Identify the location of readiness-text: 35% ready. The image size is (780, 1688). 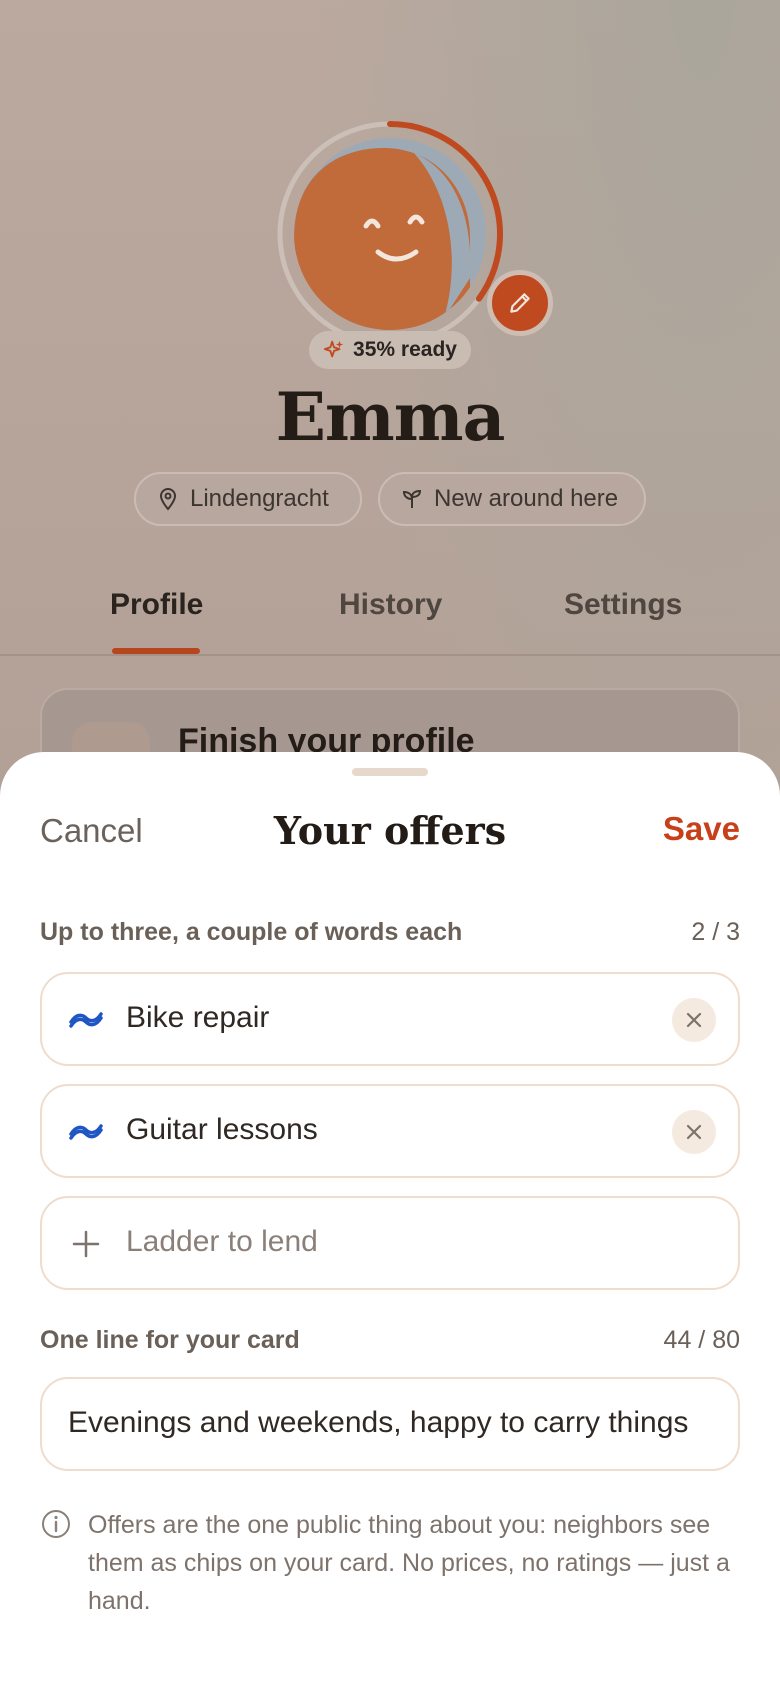
(405, 349).